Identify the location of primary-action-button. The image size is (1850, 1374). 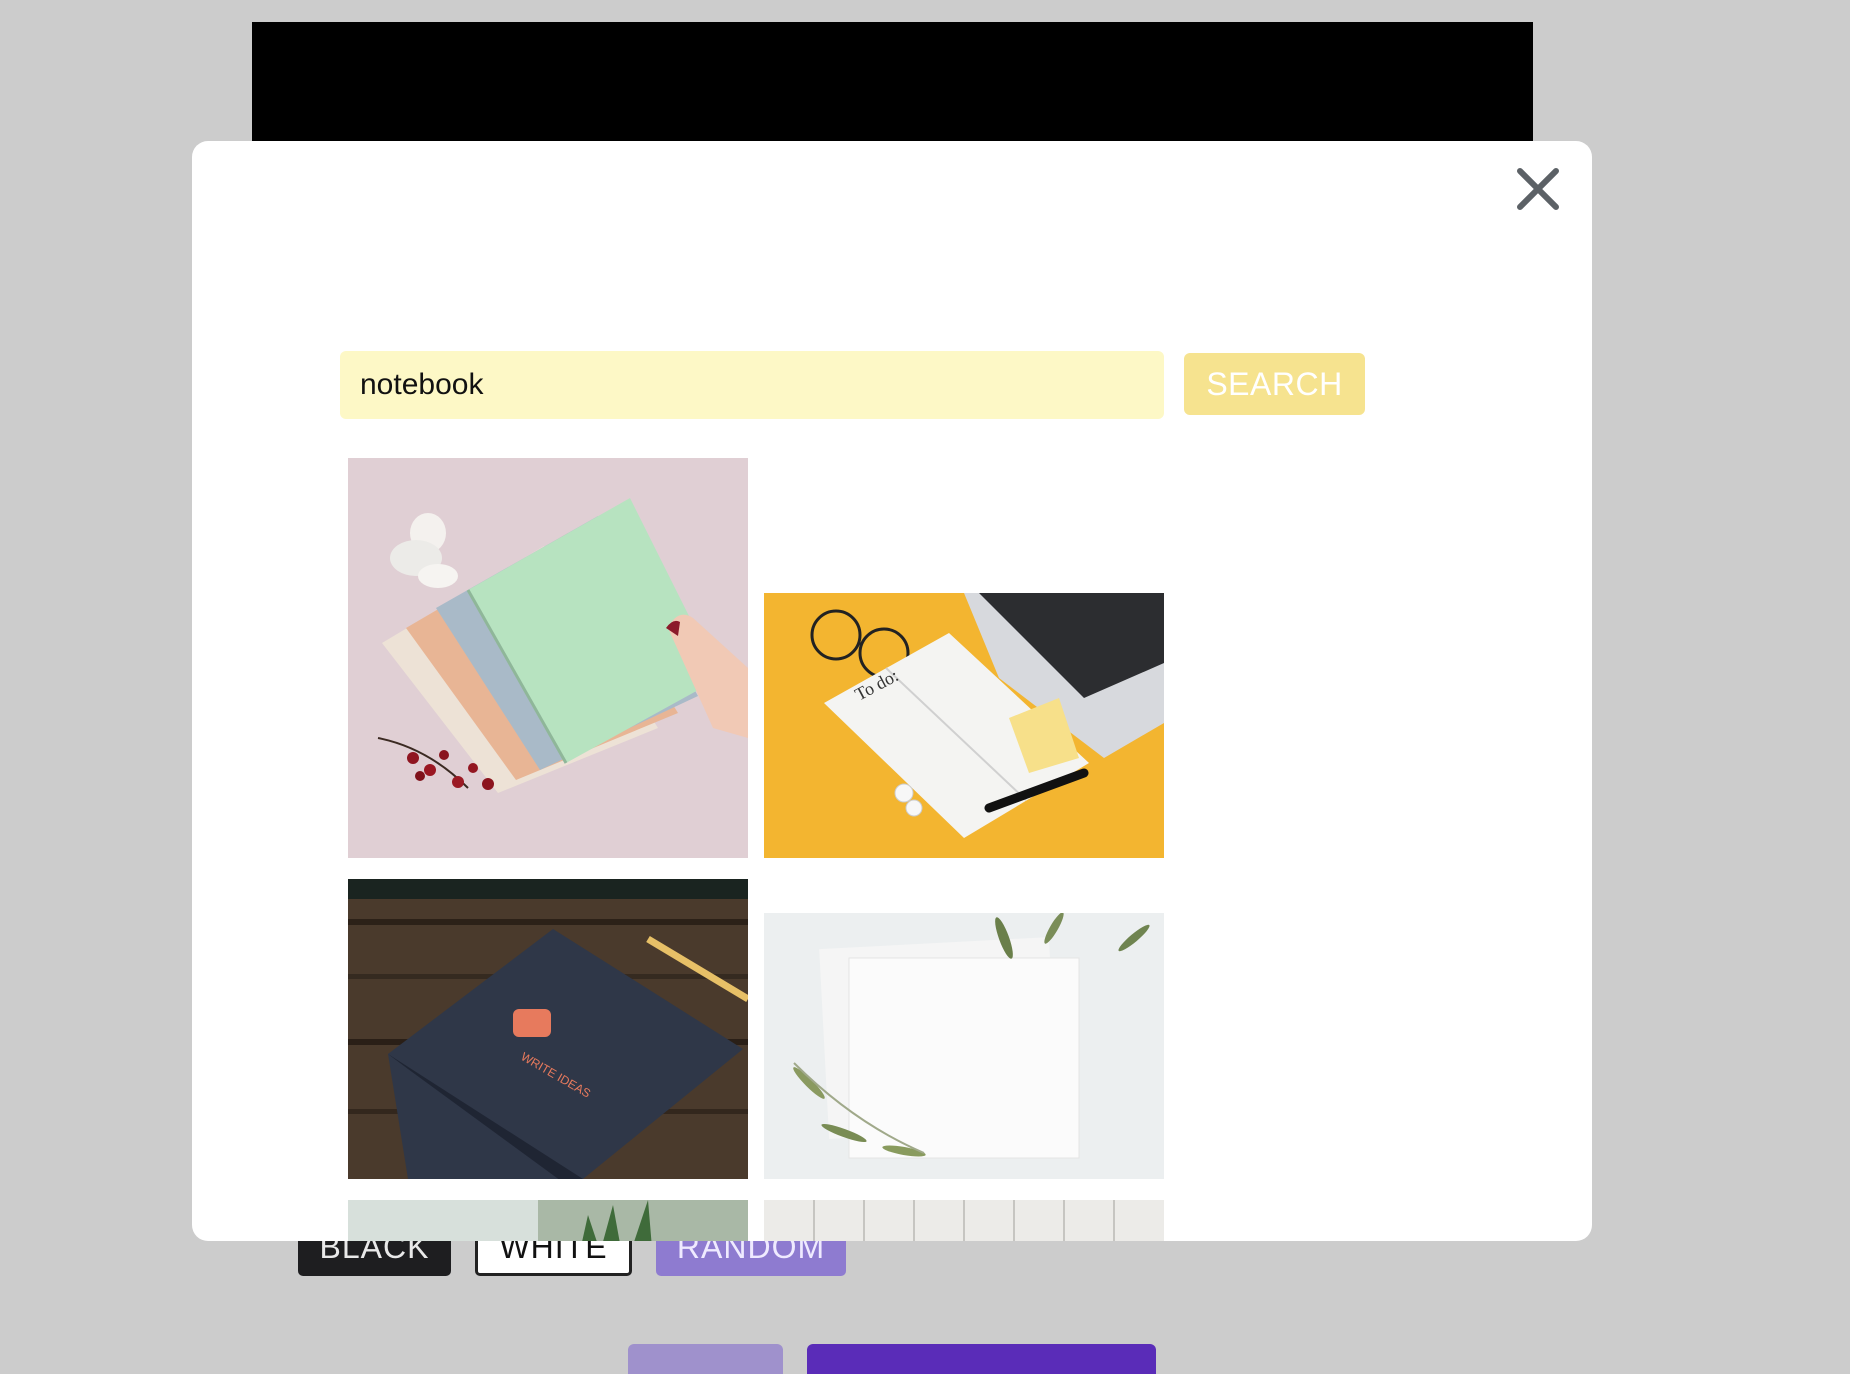
(981, 1359).